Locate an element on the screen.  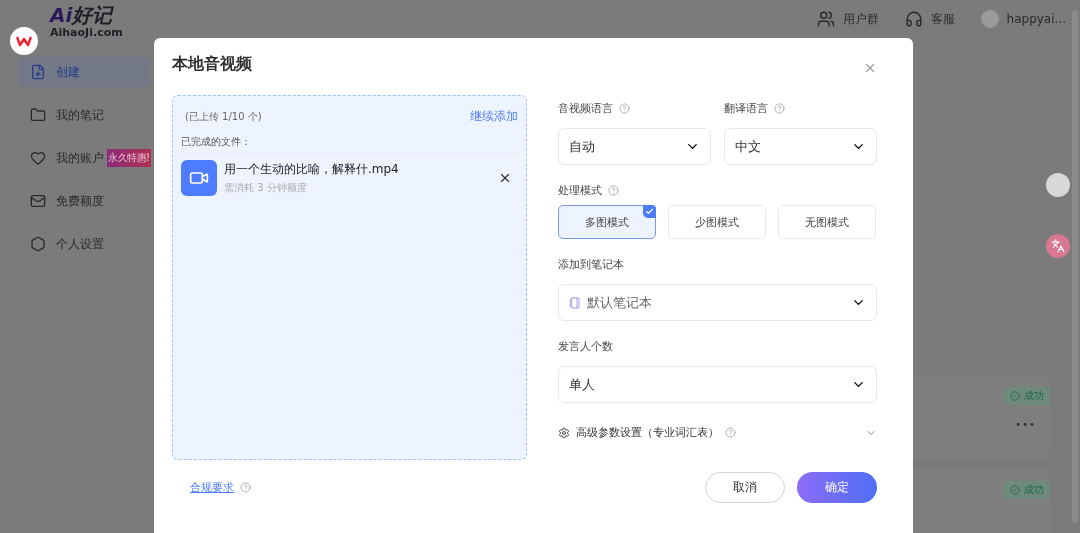
more-button: ••• is located at coordinates (1025, 424).